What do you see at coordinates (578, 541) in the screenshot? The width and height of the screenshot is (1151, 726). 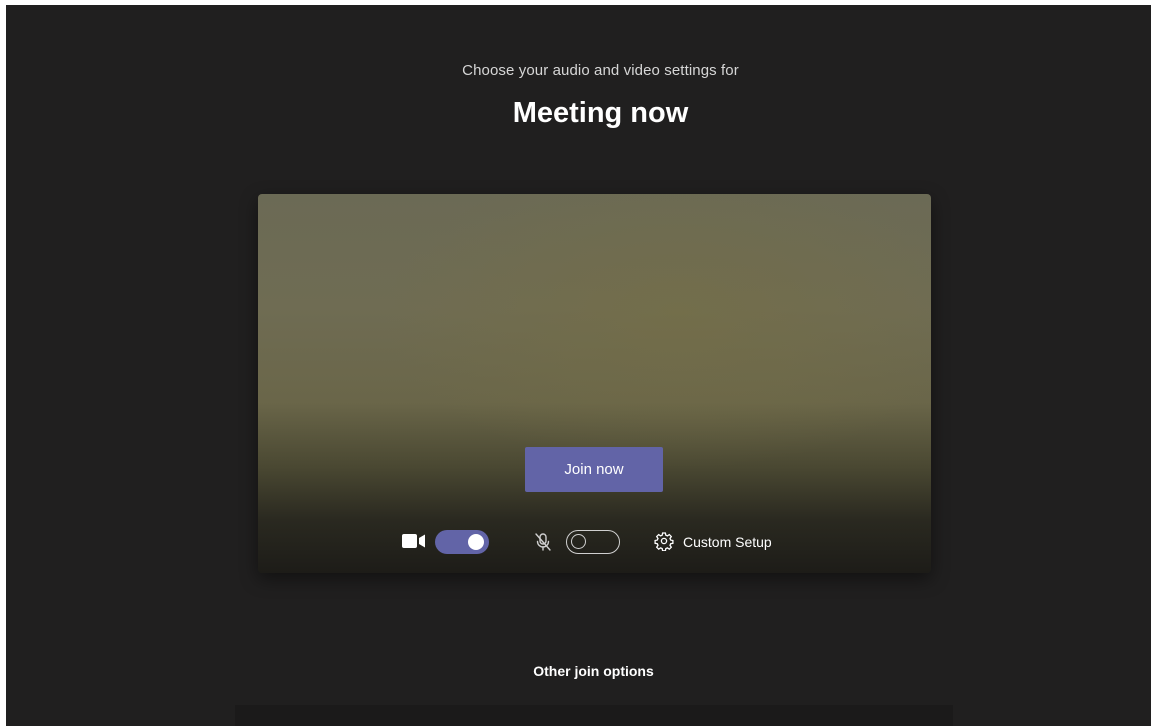 I see `microphone-toggle-knob` at bounding box center [578, 541].